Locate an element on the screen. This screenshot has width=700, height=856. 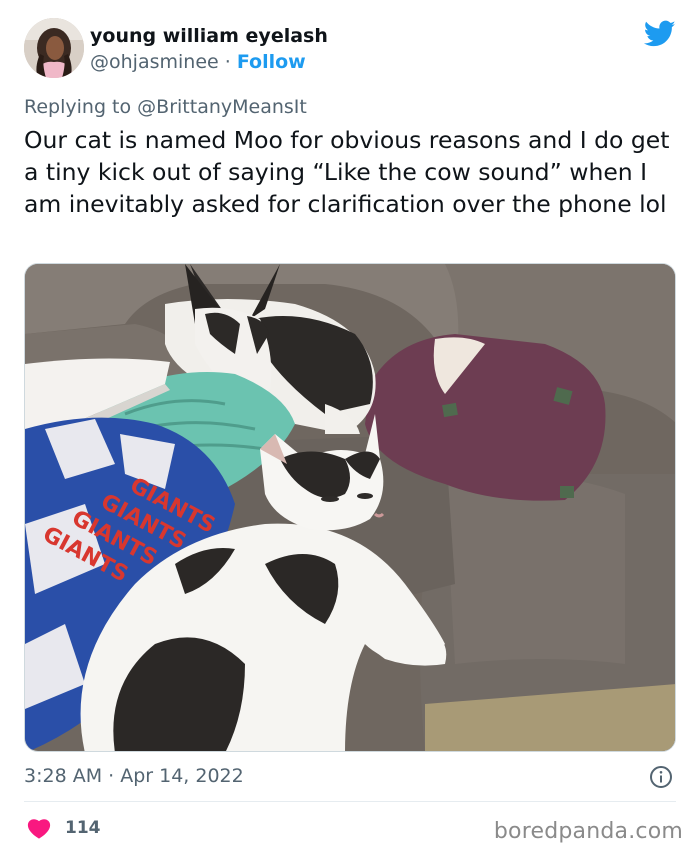
source-watermark: boredpanda.com is located at coordinates (588, 831).